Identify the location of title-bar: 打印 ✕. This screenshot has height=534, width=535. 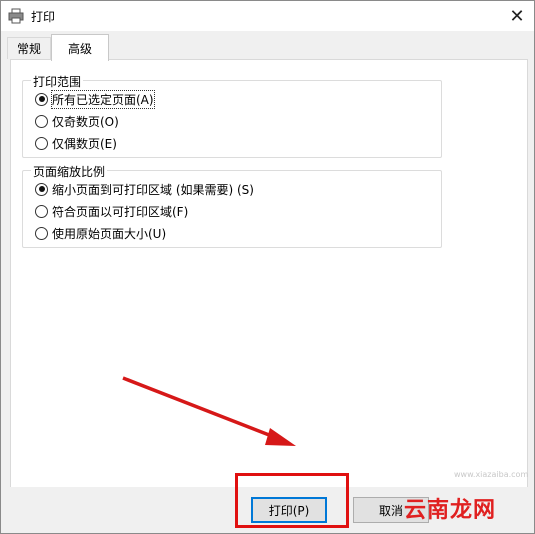
(267, 16).